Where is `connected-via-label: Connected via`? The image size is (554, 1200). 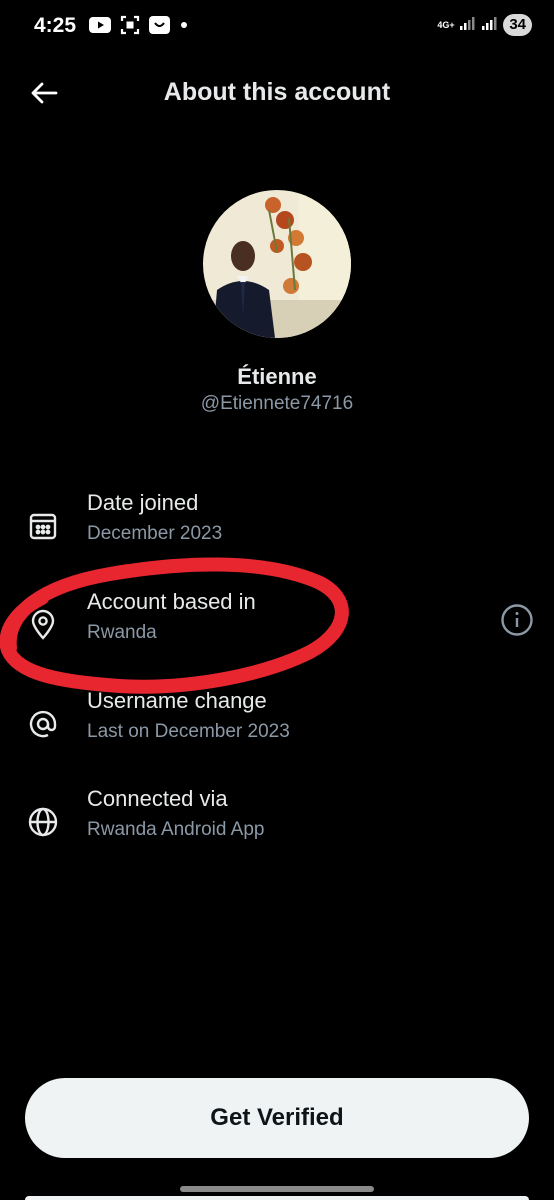
connected-via-label: Connected via is located at coordinates (157, 798).